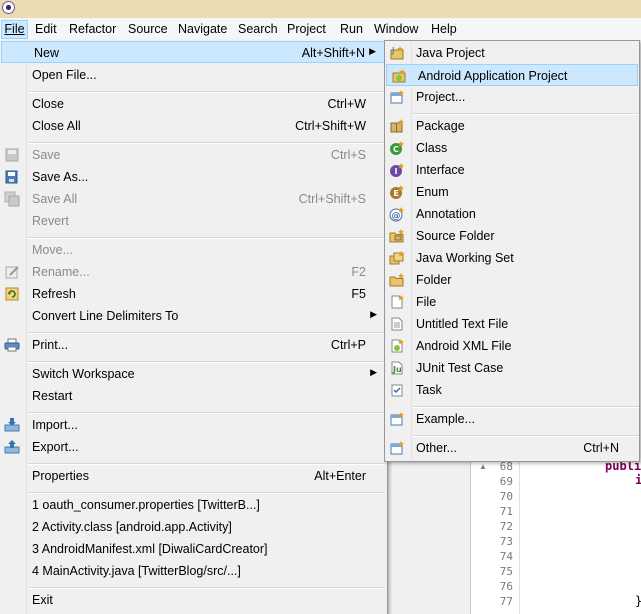 Image resolution: width=641 pixels, height=614 pixels. What do you see at coordinates (512, 346) in the screenshot?
I see `submenu-item-android-xml-file: Android XML File` at bounding box center [512, 346].